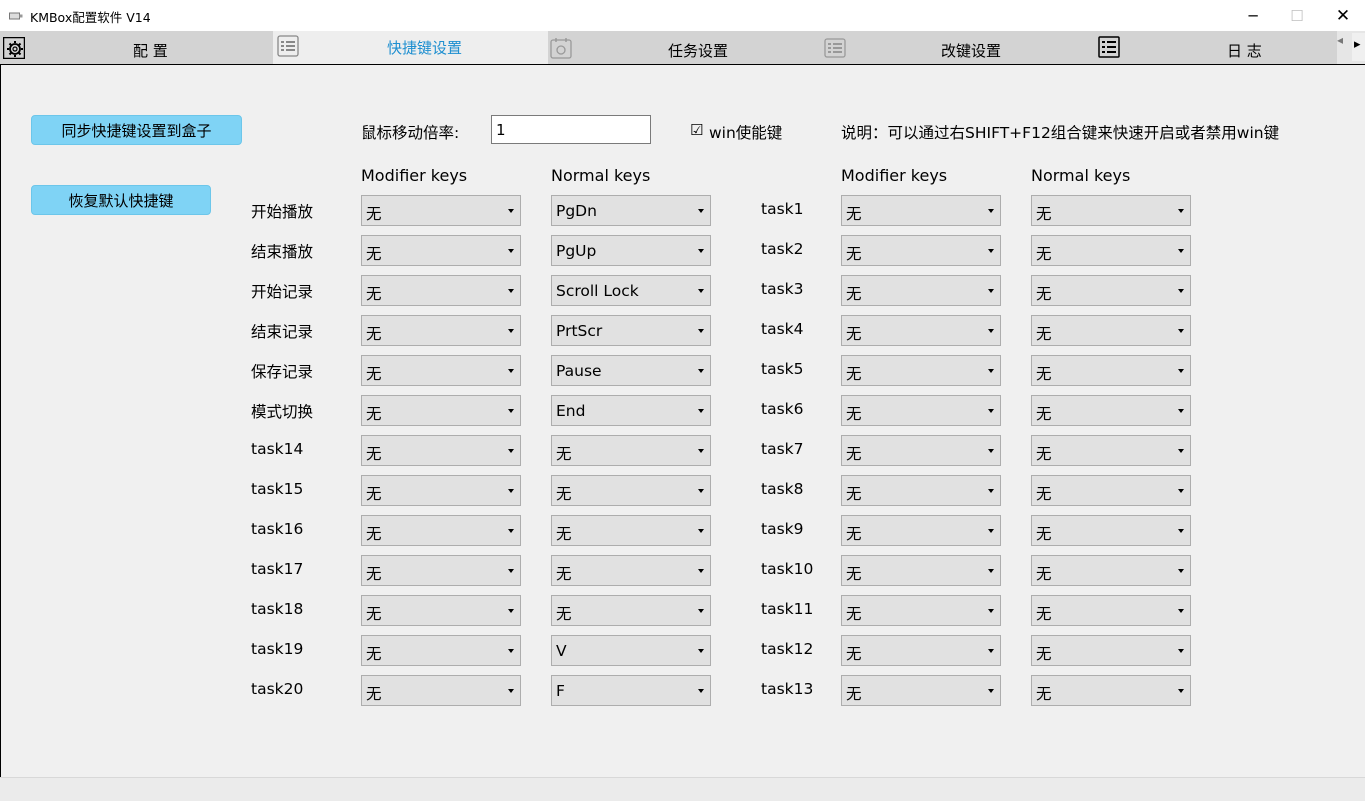 This screenshot has height=801, width=1365. I want to click on status-bar, so click(682, 789).